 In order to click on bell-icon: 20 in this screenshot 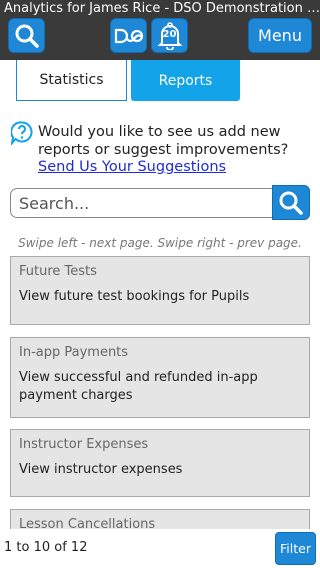, I will do `click(170, 36)`.